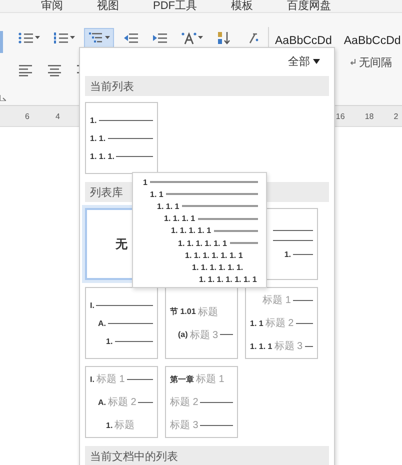 This screenshot has width=402, height=465. I want to click on list-number: 1. 1., so click(98, 138).